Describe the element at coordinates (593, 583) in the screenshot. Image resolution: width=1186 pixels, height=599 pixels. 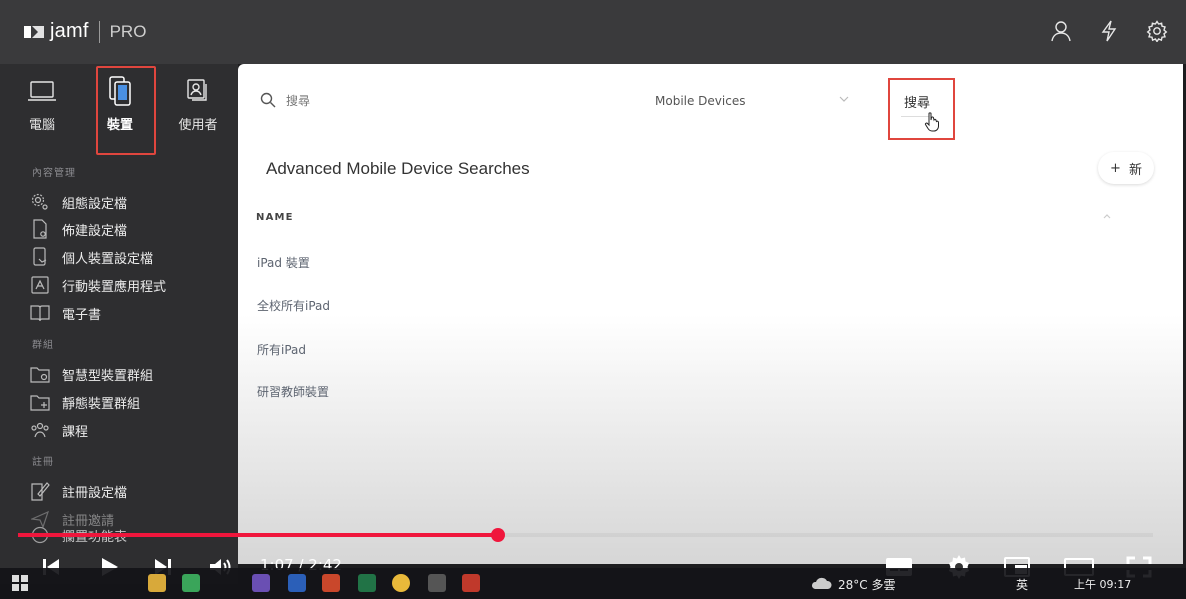
I see `windows-taskbar: 28°C 多雲 英 上午 09:17` at that location.